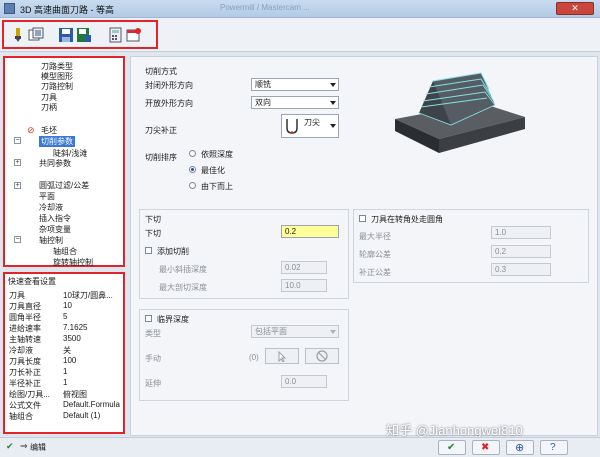 This screenshot has height=457, width=600. I want to click on manual-count: (0), so click(254, 357).